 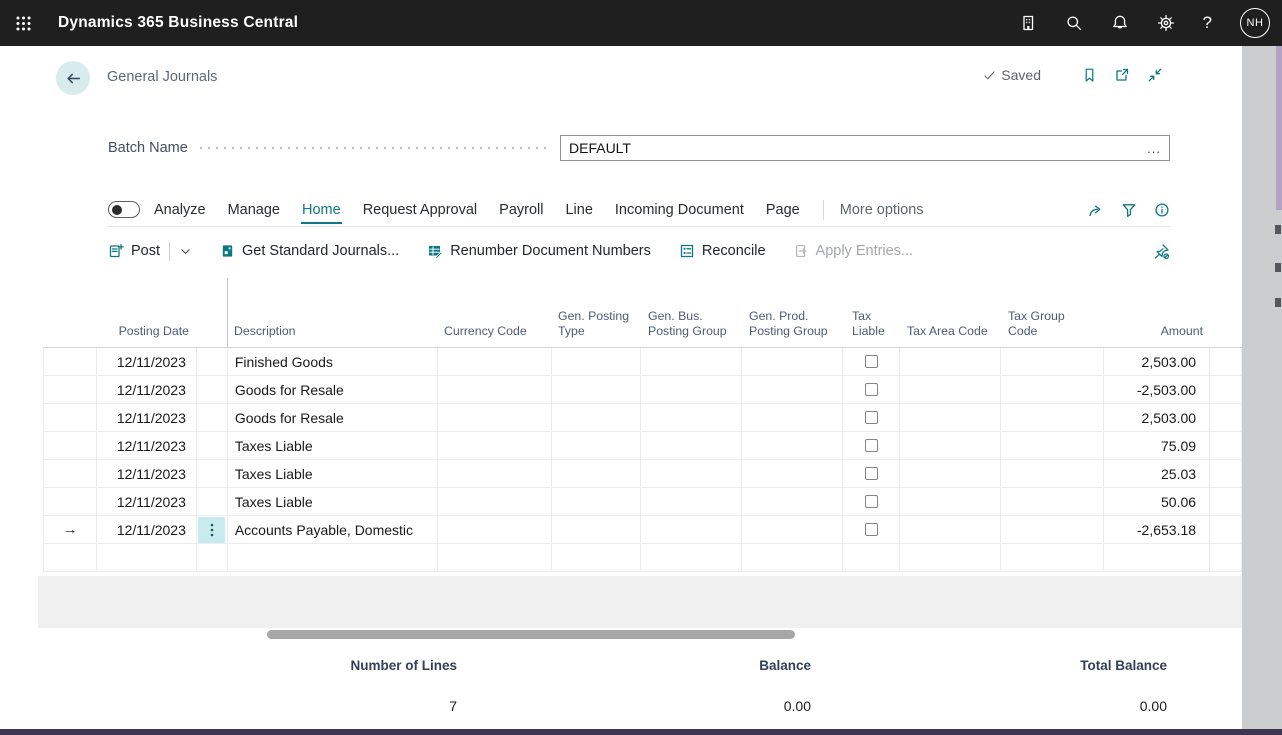 What do you see at coordinates (1161, 251) in the screenshot?
I see `pin-off-icon` at bounding box center [1161, 251].